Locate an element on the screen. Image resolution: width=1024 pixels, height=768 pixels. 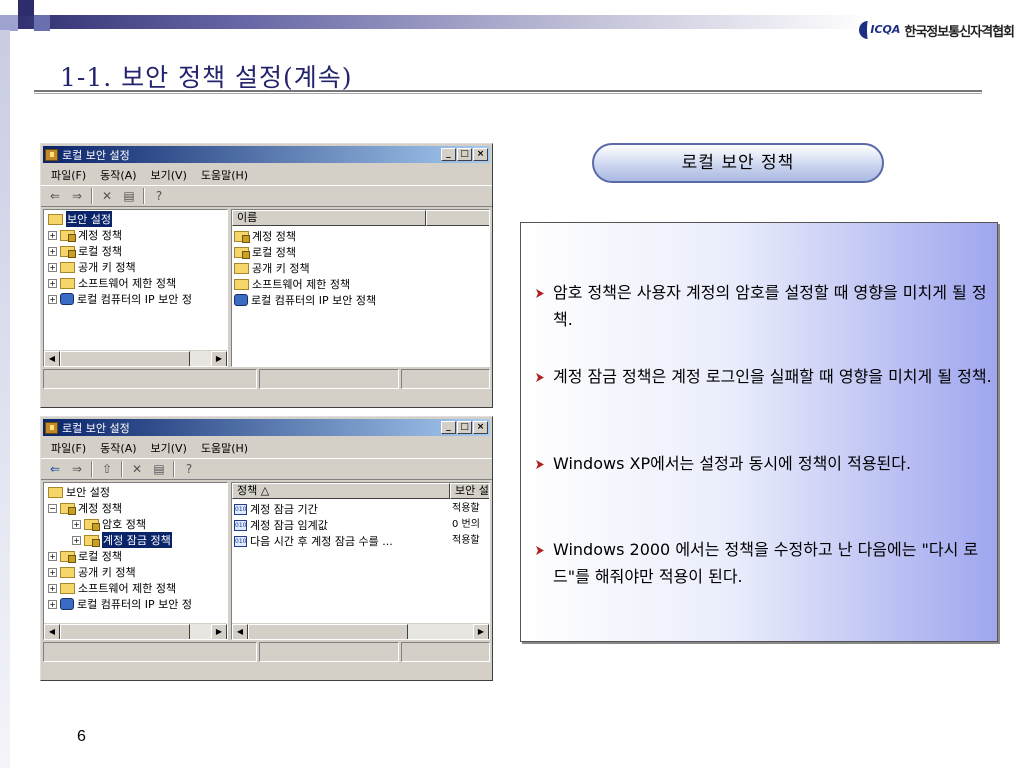
arrow-bullet-icon is located at coordinates (540, 464).